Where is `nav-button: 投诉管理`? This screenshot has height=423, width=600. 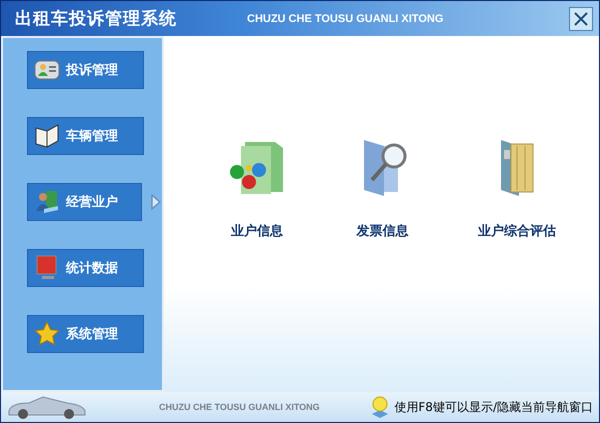 nav-button: 投诉管理 is located at coordinates (85, 70).